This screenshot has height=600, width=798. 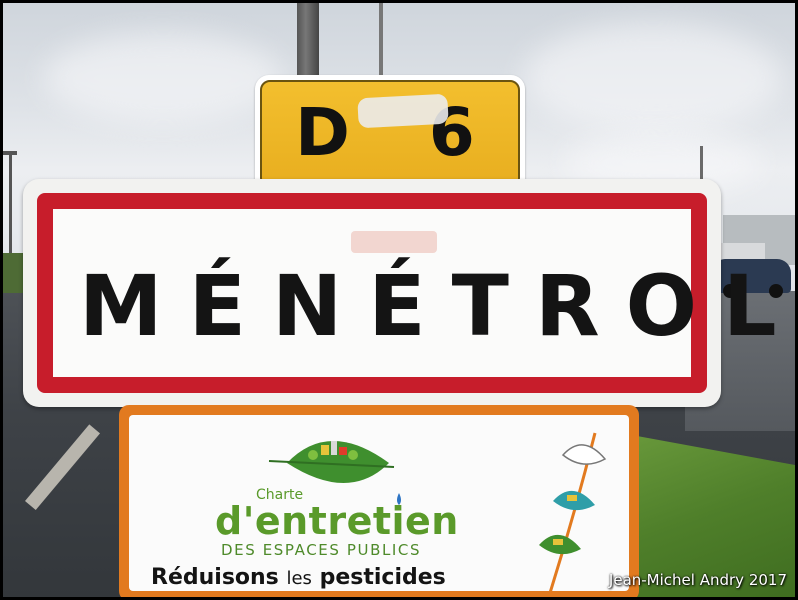 What do you see at coordinates (382, 577) in the screenshot?
I see `slogan-word-3: pesticides` at bounding box center [382, 577].